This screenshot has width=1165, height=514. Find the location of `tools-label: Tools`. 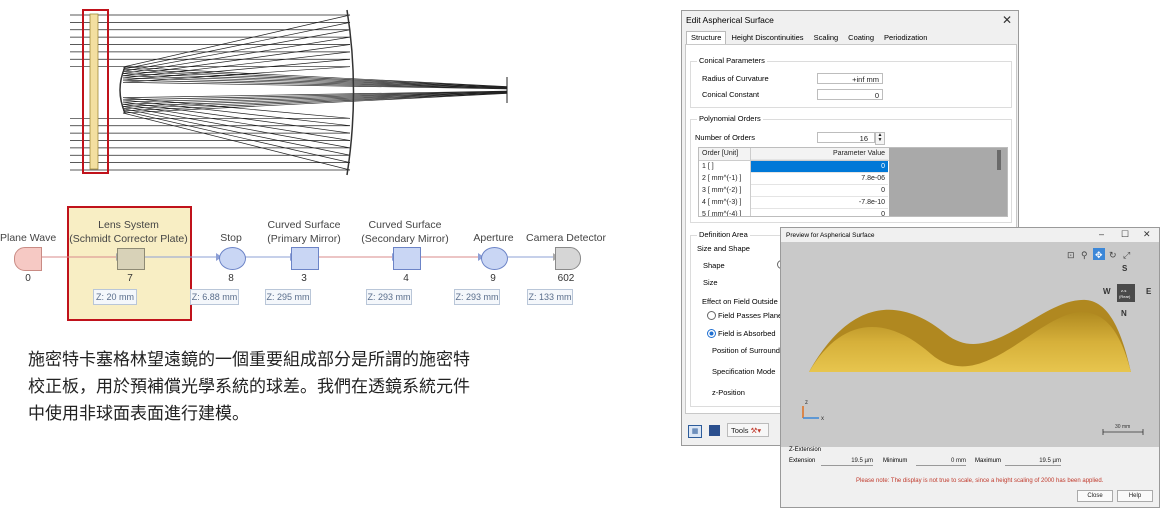

tools-label: Tools is located at coordinates (740, 430).